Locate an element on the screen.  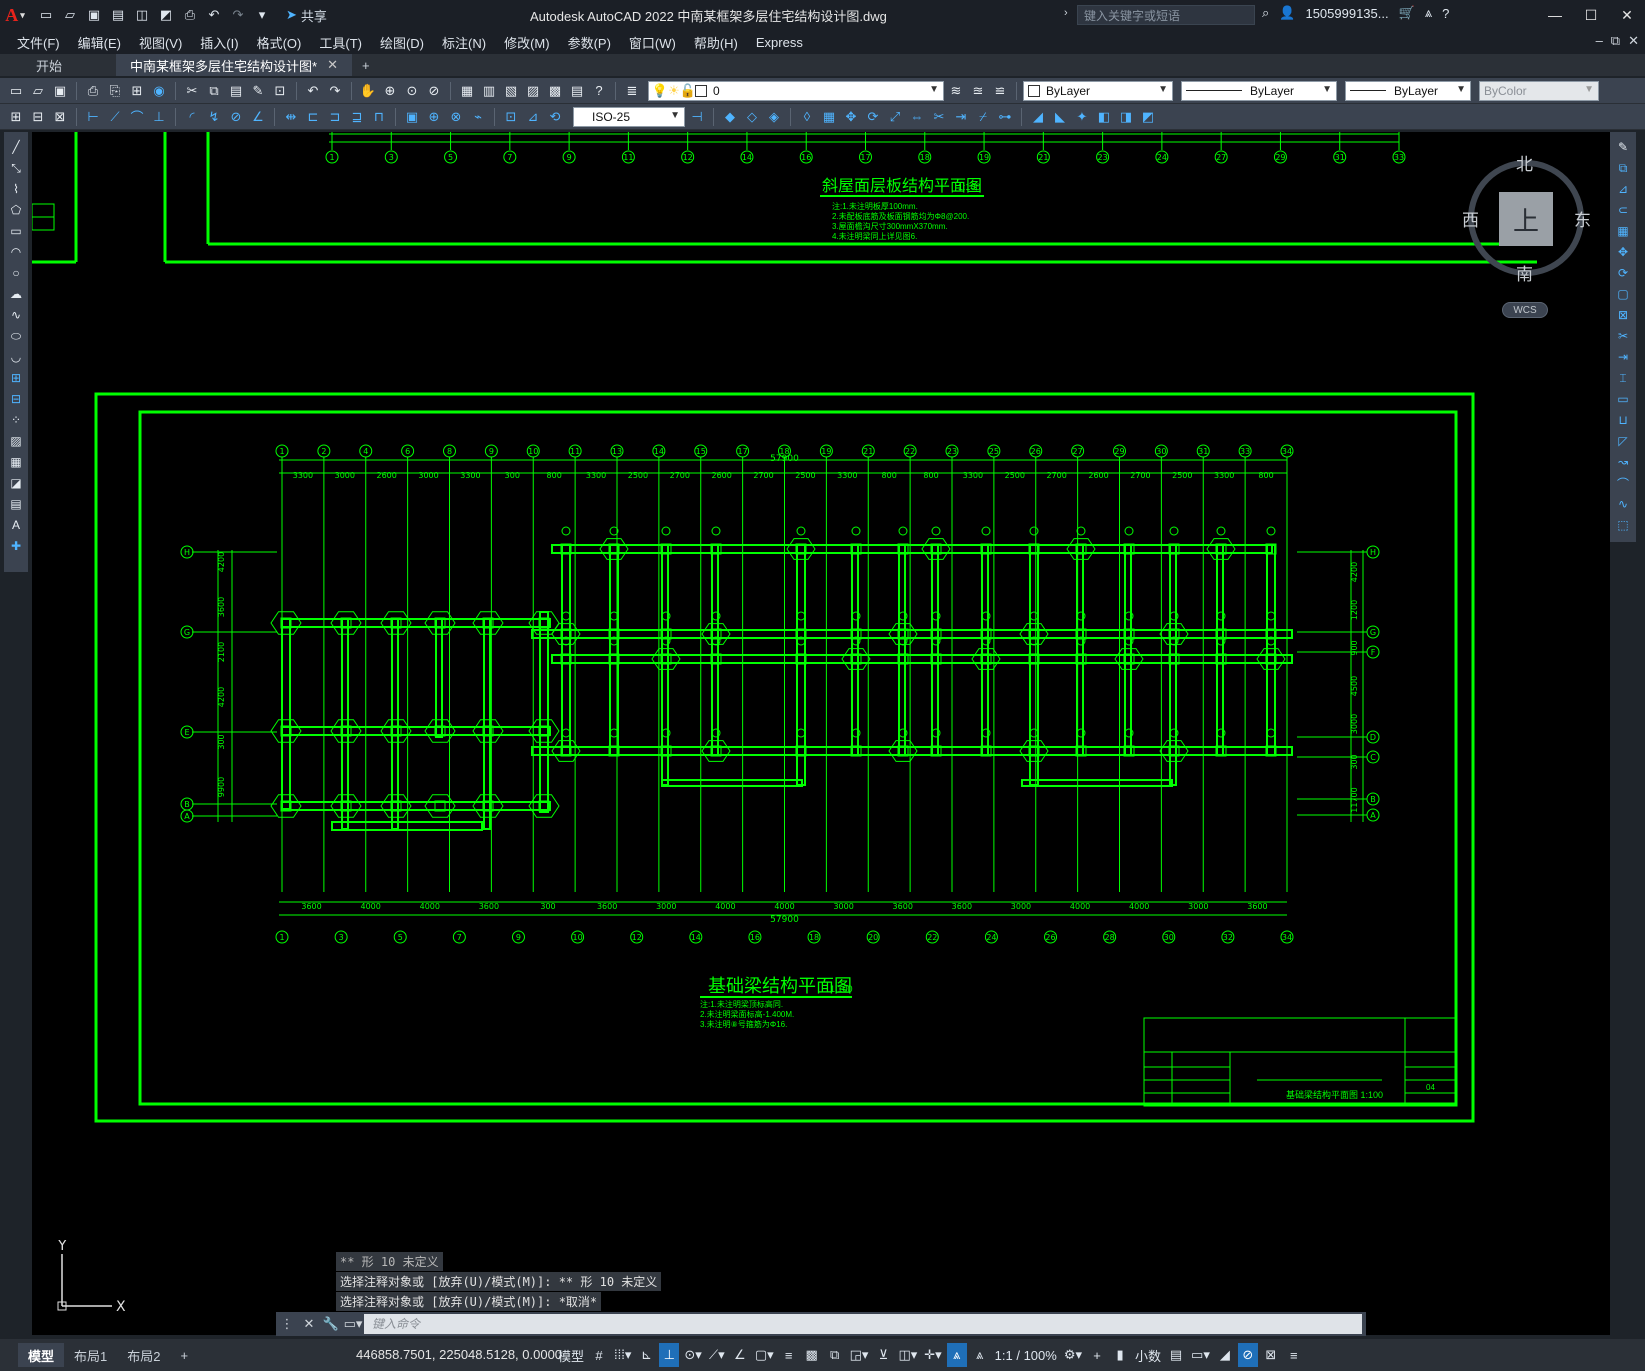
linear-dim-icon: ⊢ is located at coordinates (93, 117).